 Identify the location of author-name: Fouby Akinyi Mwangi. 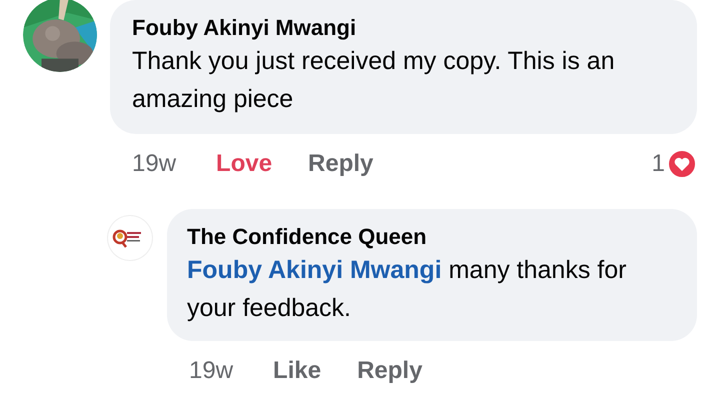
(403, 28).